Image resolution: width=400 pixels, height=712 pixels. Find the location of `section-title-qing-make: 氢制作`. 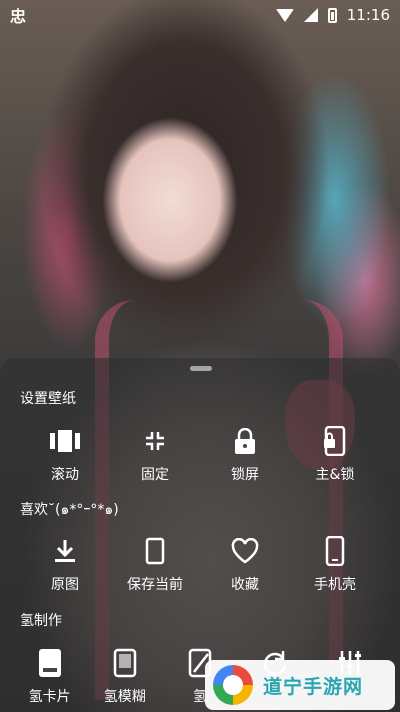

section-title-qing-make: 氢制作 is located at coordinates (41, 621).